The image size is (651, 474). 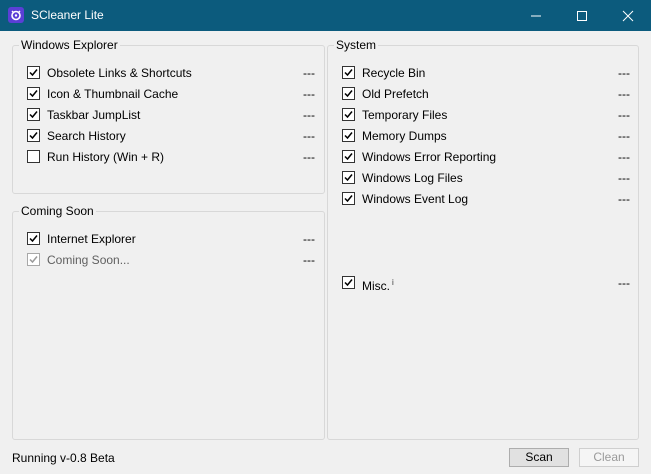 What do you see at coordinates (488, 200) in the screenshot?
I see `option-windows-event-log: Windows Event Log ---` at bounding box center [488, 200].